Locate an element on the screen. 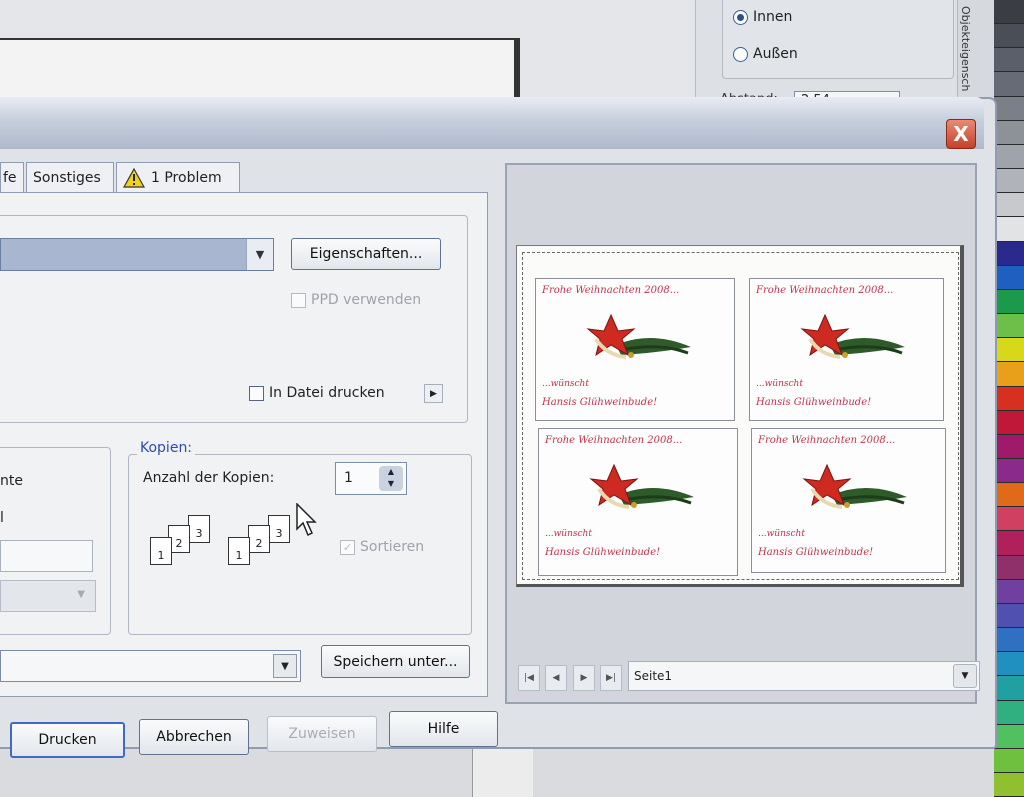  use-ppd-checkbox-row: PPD verwenden is located at coordinates (356, 300).